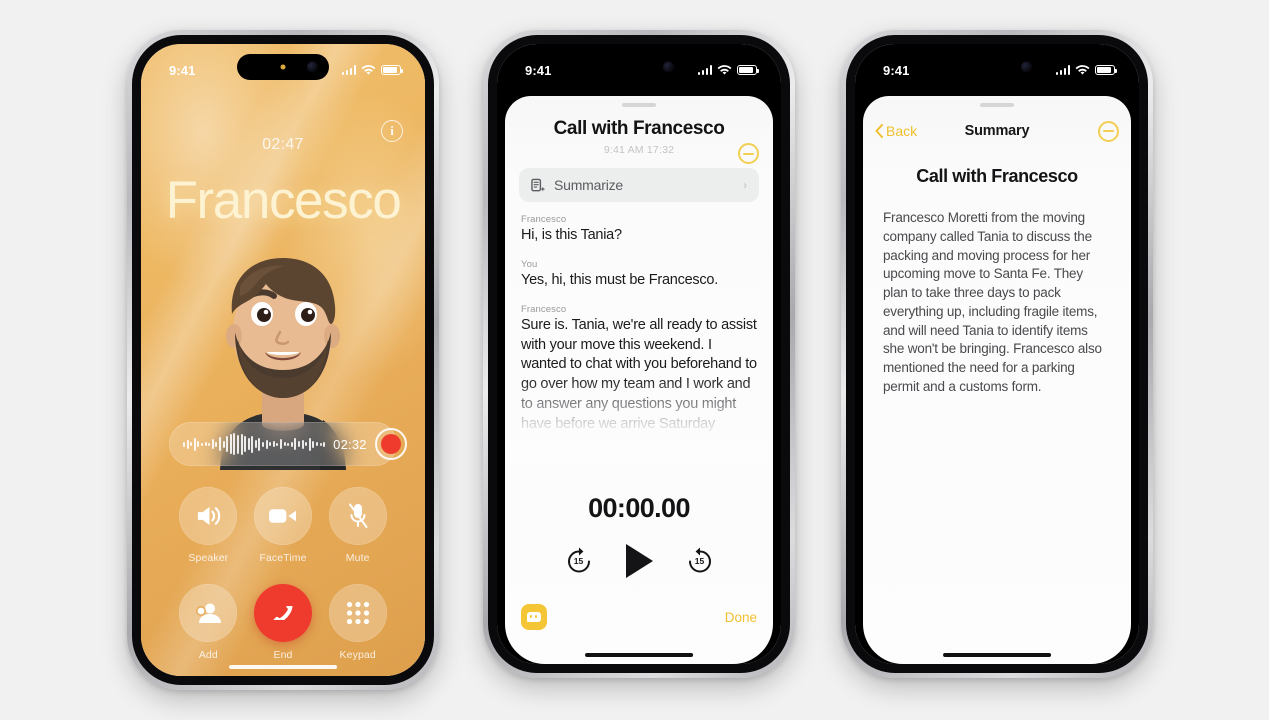 This screenshot has height=720, width=1269. What do you see at coordinates (283, 574) in the screenshot?
I see `call-controls-grid: Speaker FaceTime Mute Add End Keypad` at bounding box center [283, 574].